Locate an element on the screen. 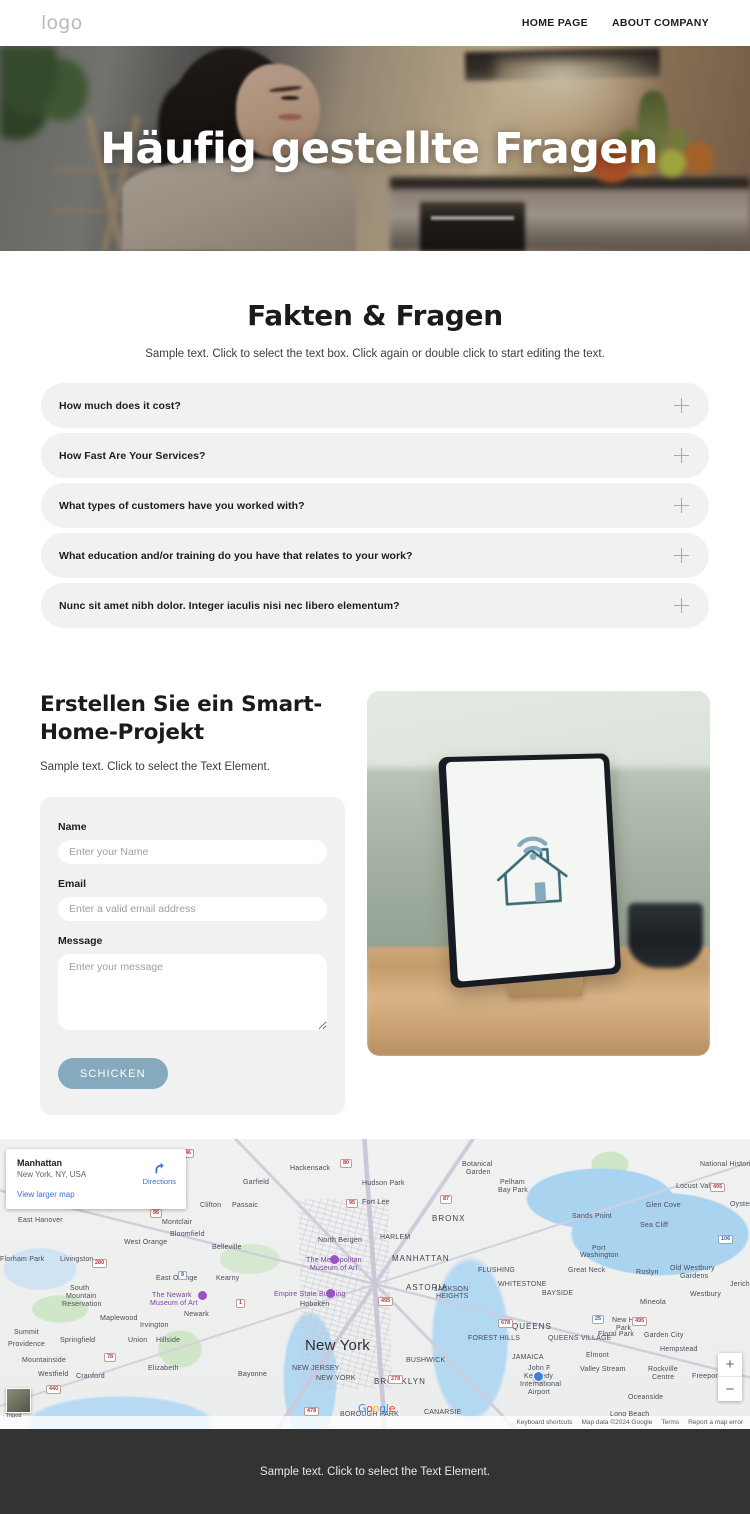 This screenshot has width=750, height=1514. email-input is located at coordinates (192, 909).